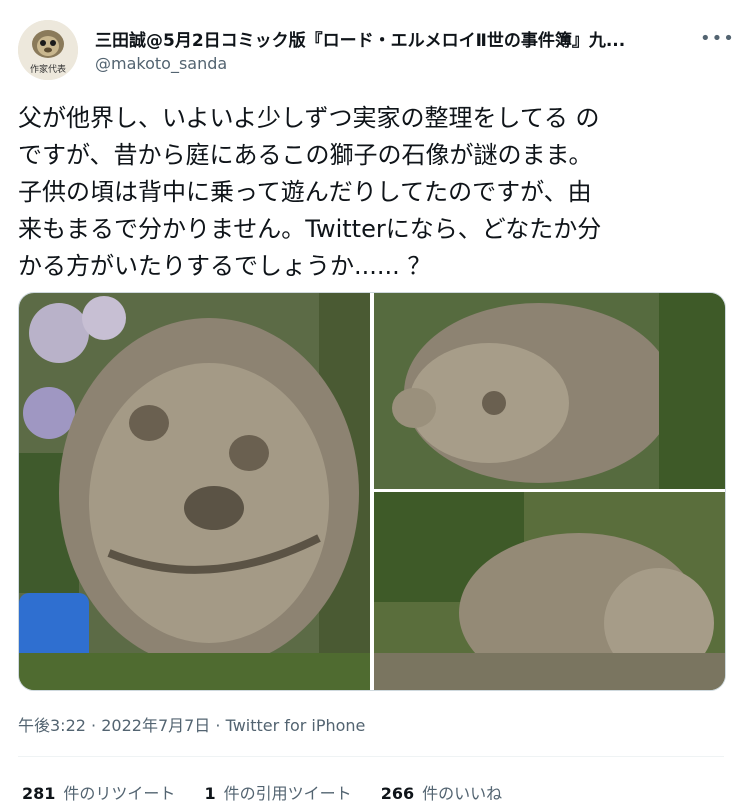  I want to click on tweet-source: Twitter for iPhone, so click(296, 725).